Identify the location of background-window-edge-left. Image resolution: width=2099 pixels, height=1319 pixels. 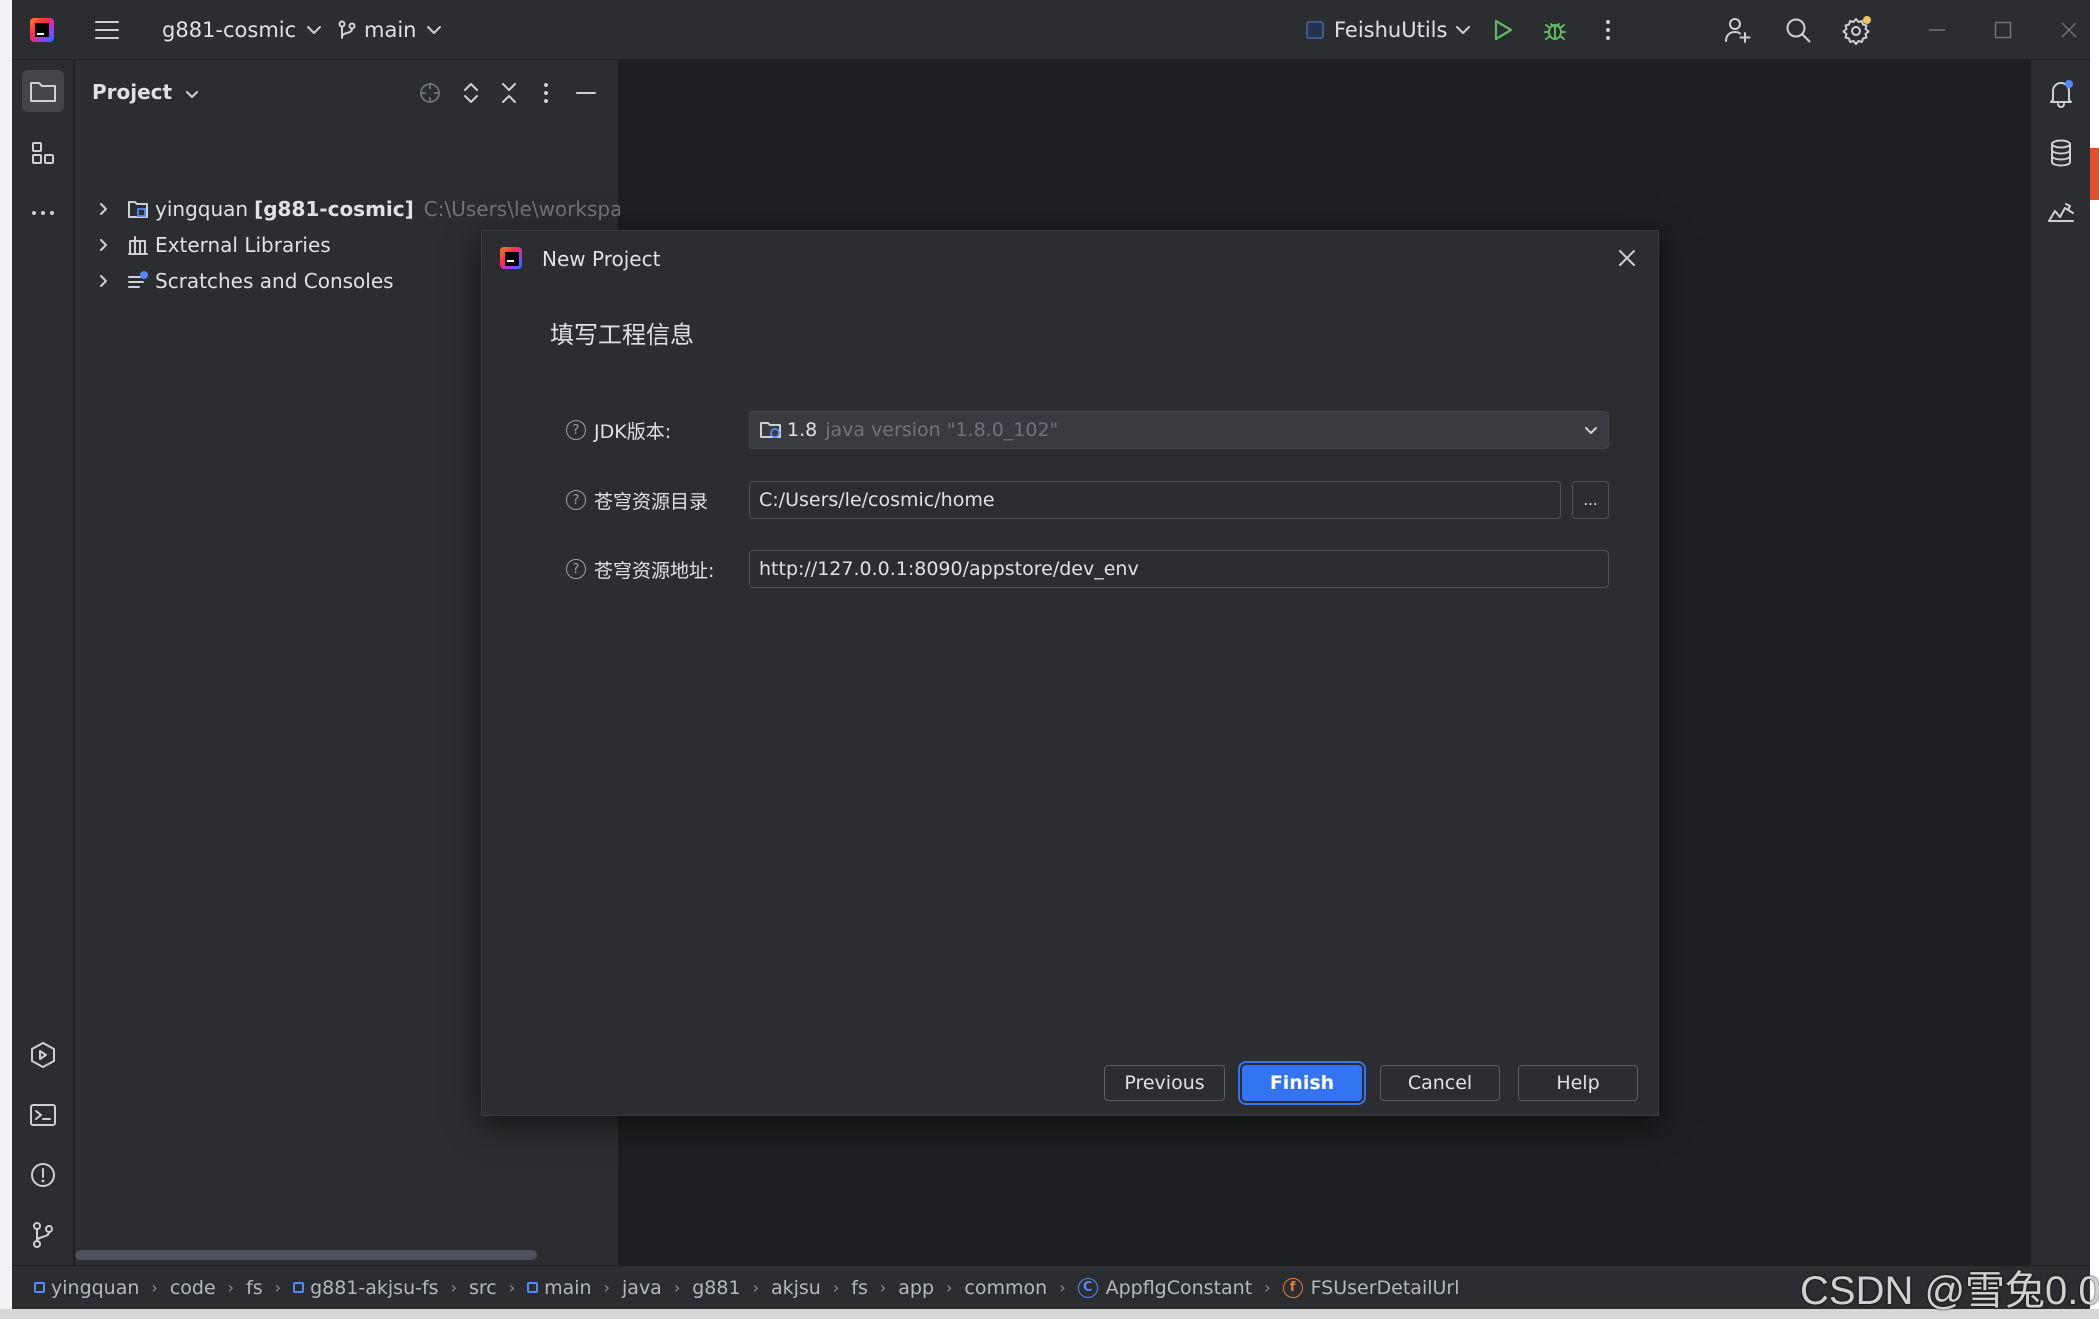
(6, 659).